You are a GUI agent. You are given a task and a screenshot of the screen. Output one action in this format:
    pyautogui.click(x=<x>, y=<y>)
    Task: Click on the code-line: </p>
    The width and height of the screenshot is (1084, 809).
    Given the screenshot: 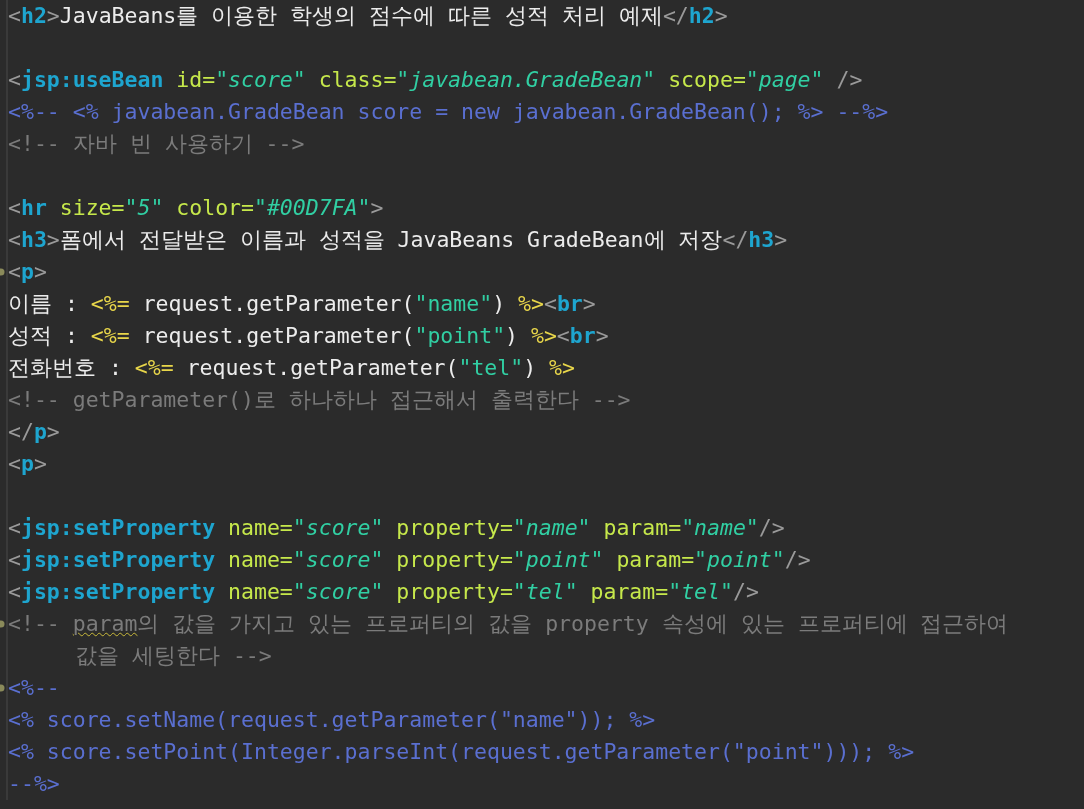 What is the action you would take?
    pyautogui.click(x=34, y=432)
    